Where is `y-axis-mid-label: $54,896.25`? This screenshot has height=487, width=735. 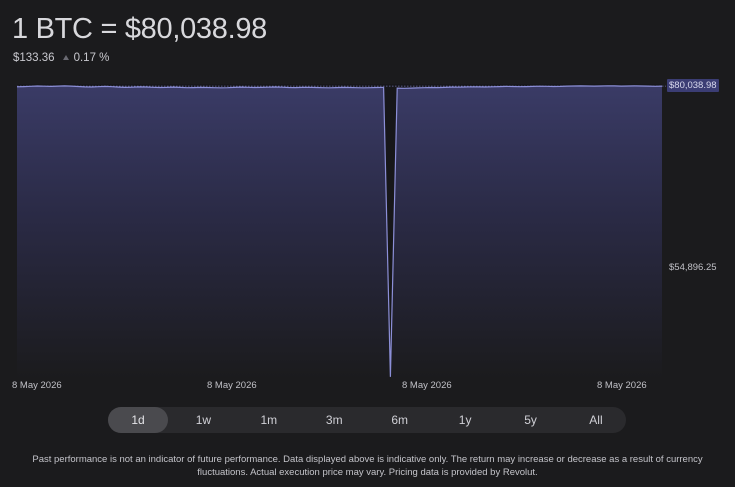 y-axis-mid-label: $54,896.25 is located at coordinates (693, 267).